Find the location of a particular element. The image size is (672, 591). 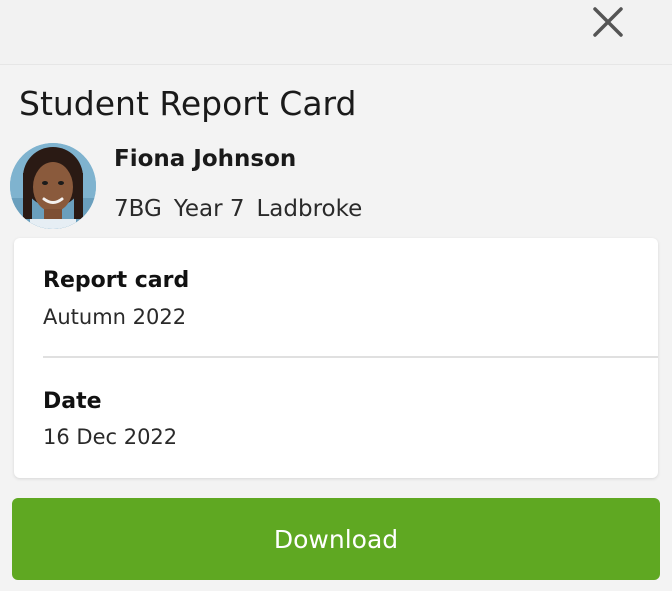

top-bar is located at coordinates (336, 32).